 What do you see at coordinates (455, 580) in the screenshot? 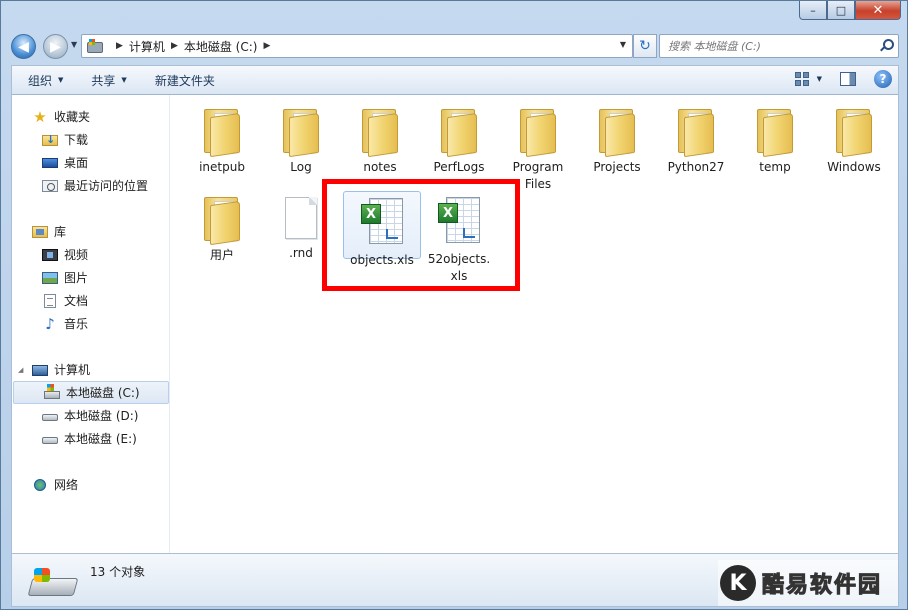
I see `details-pane: 13 个对象 K 酷易软件园` at bounding box center [455, 580].